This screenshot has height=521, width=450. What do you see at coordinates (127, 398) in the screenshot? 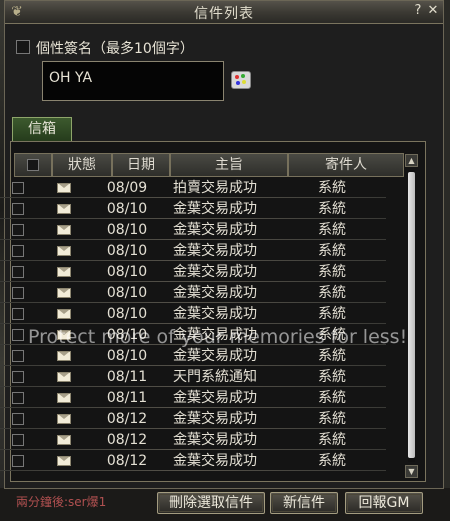
I see `mail-date: 08/11` at bounding box center [127, 398].